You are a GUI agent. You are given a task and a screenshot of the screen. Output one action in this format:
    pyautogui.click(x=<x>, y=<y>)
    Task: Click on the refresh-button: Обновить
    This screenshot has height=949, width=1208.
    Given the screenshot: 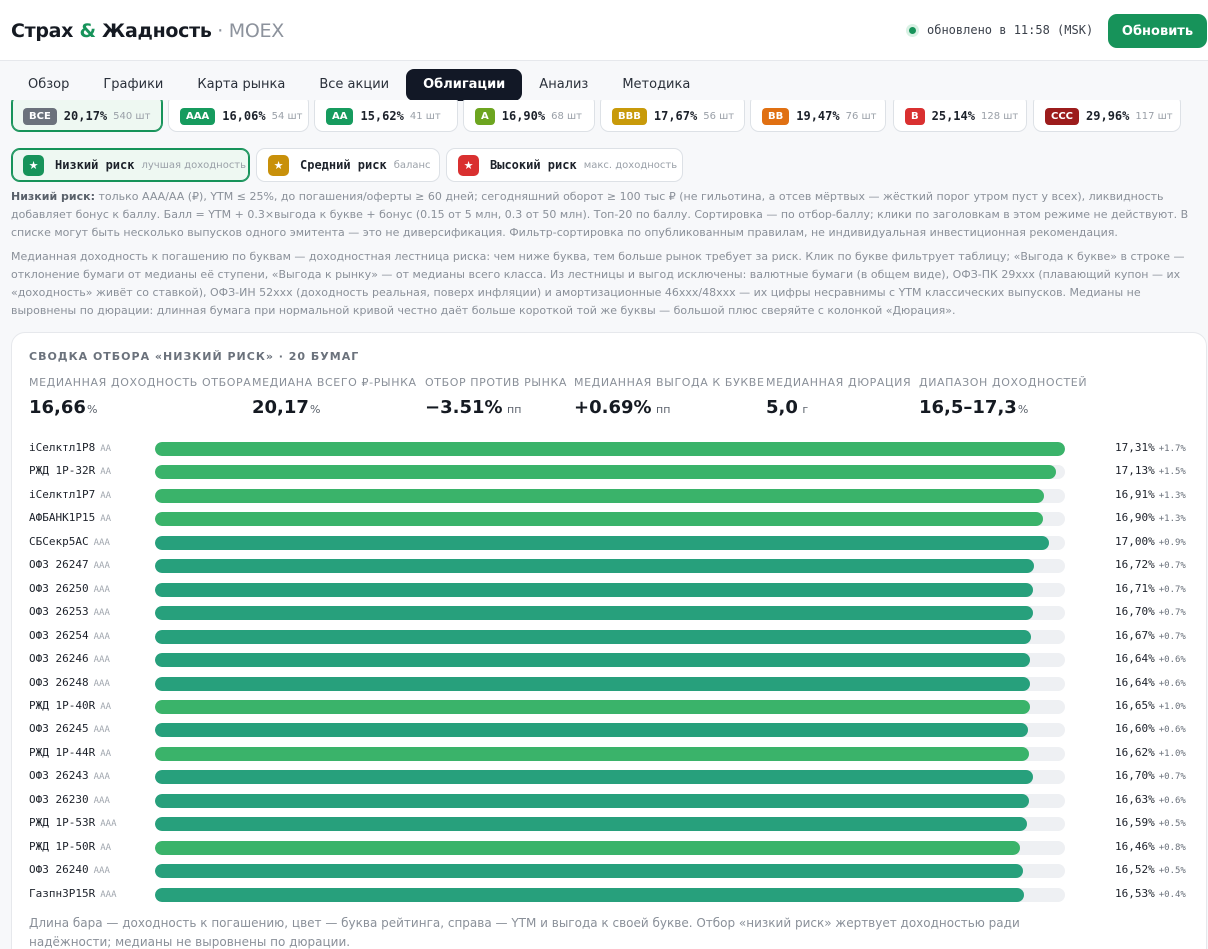 What is the action you would take?
    pyautogui.click(x=1157, y=31)
    